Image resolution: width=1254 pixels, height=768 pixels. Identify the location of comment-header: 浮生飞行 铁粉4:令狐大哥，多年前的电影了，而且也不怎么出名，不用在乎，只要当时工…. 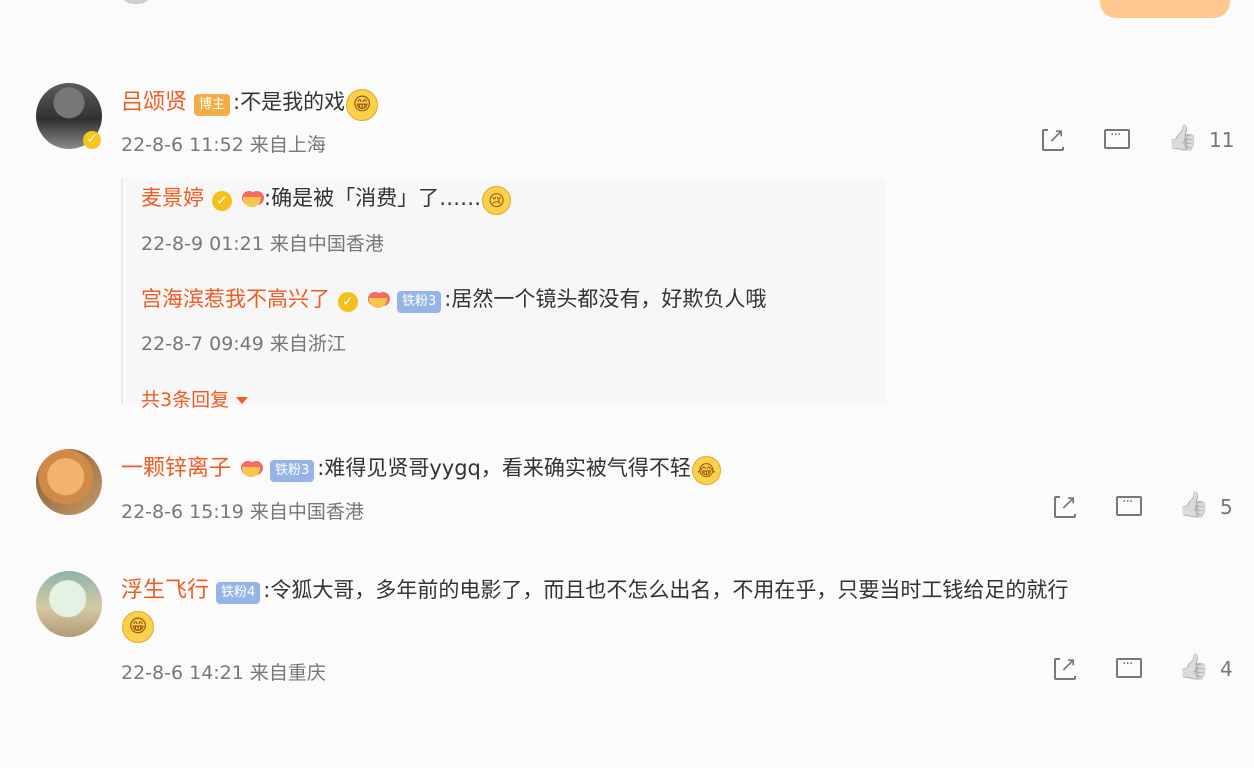
(676, 588).